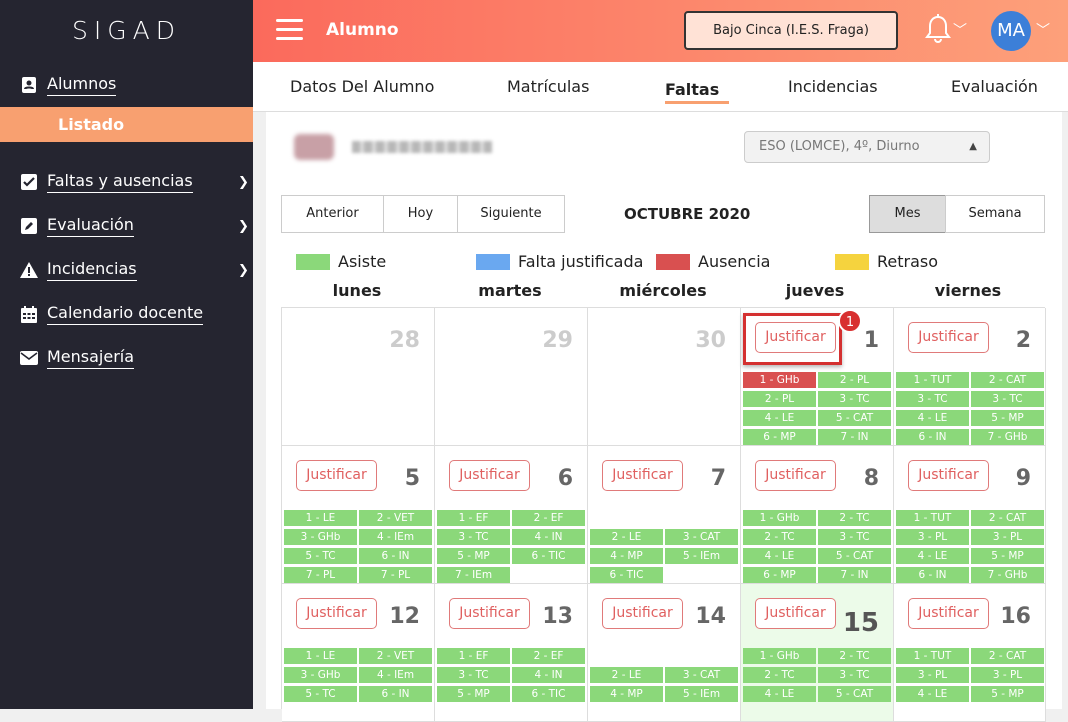 This screenshot has width=1068, height=722. I want to click on session-pill: 2 - EF, so click(548, 656).